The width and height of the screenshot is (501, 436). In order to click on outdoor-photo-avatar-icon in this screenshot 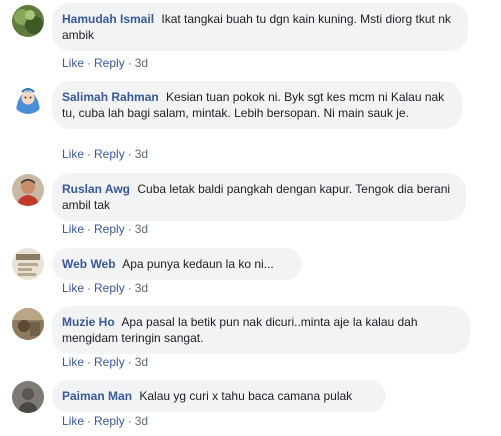, I will do `click(28, 324)`.